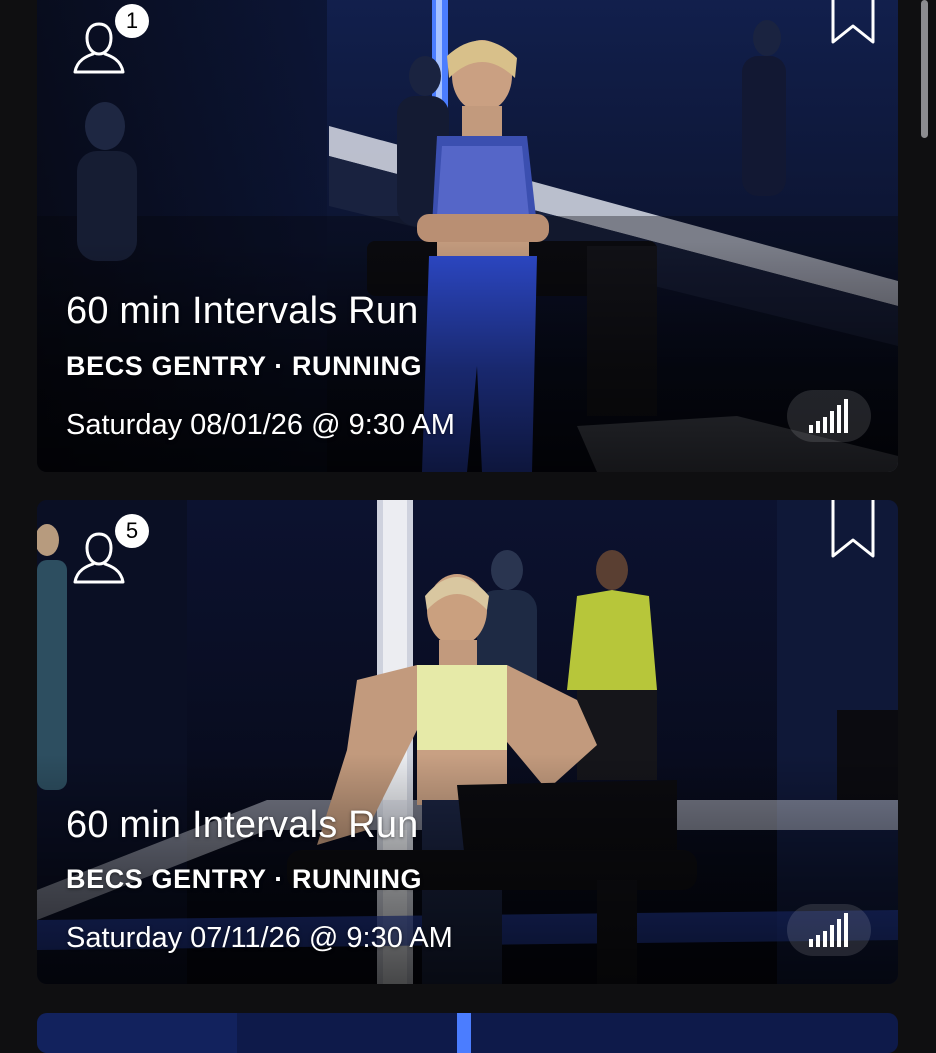 This screenshot has width=936, height=1053. What do you see at coordinates (114, 549) in the screenshot?
I see `participants-badge: 5` at bounding box center [114, 549].